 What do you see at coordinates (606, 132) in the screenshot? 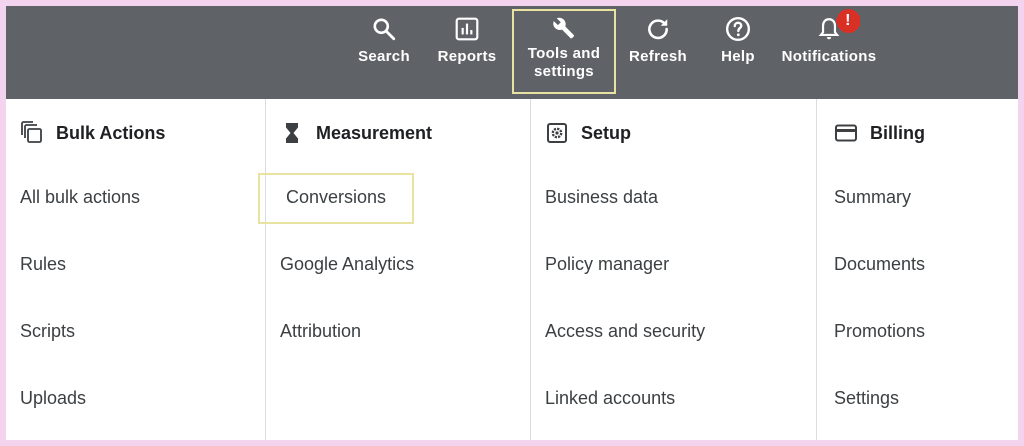
I see `setup-title: Setup` at bounding box center [606, 132].